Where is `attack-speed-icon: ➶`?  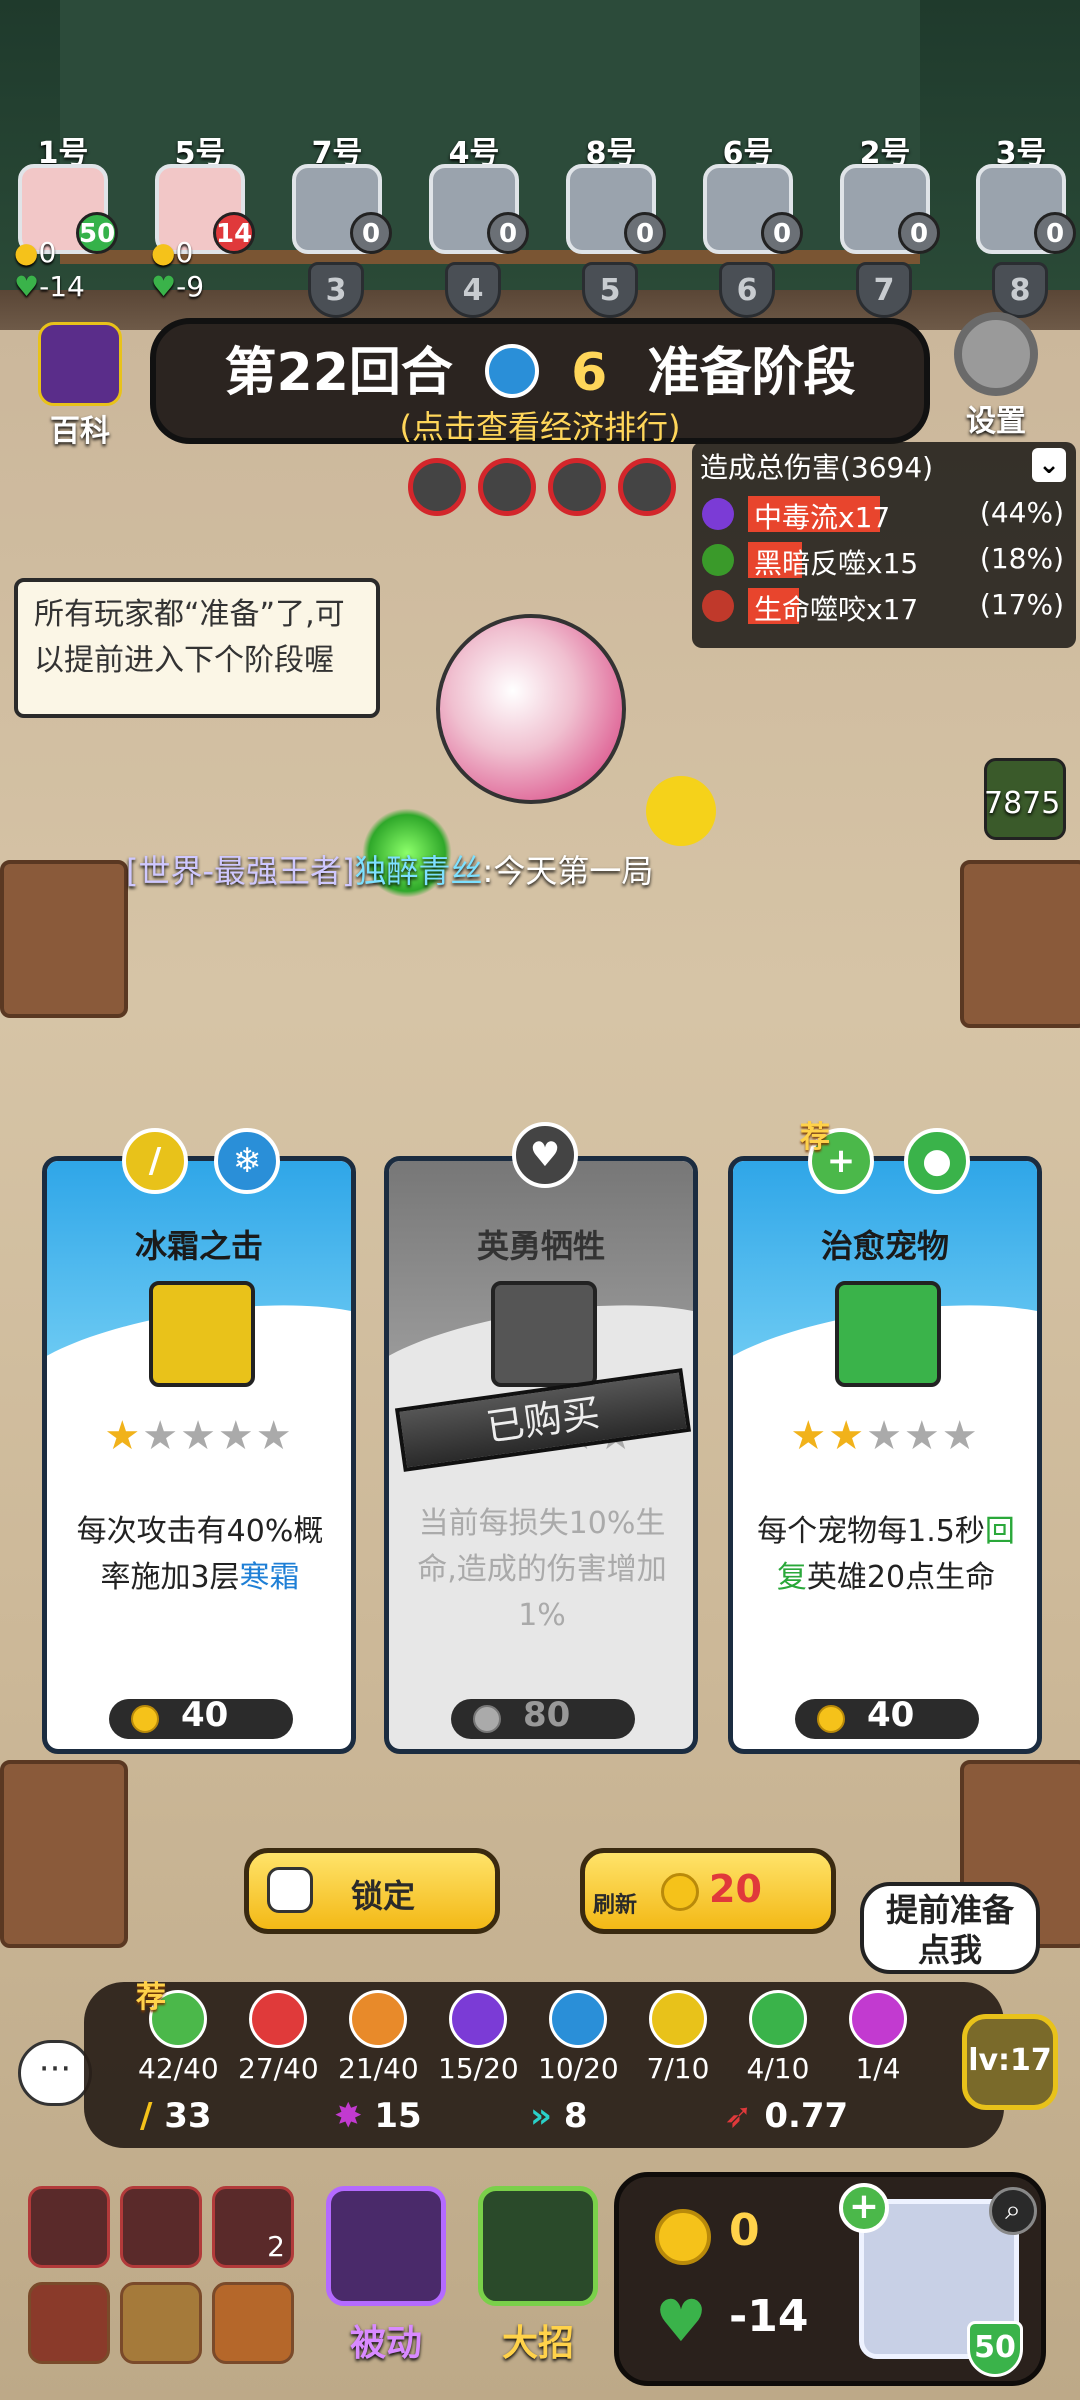 attack-speed-icon: ➶ is located at coordinates (744, 2116).